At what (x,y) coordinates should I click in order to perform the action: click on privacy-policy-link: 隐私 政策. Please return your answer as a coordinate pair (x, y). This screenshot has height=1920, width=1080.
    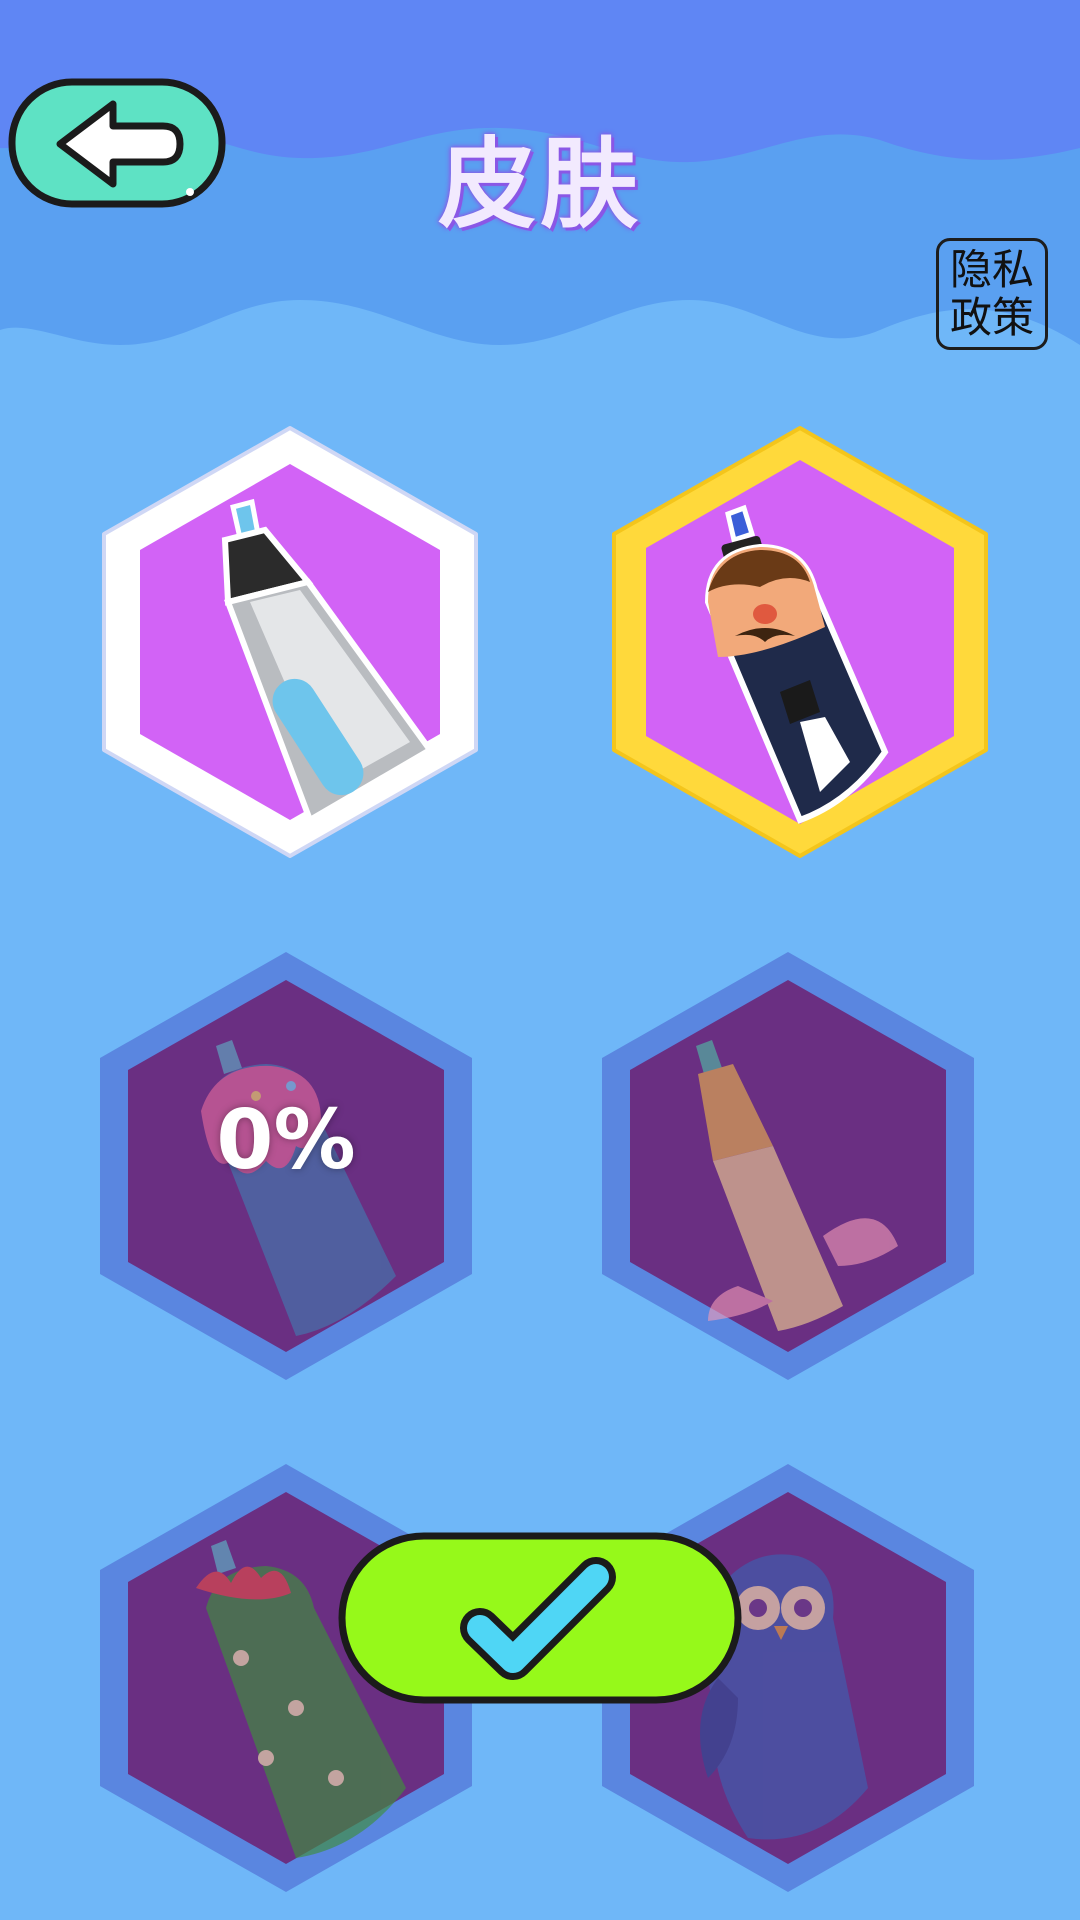
    Looking at the image, I should click on (992, 294).